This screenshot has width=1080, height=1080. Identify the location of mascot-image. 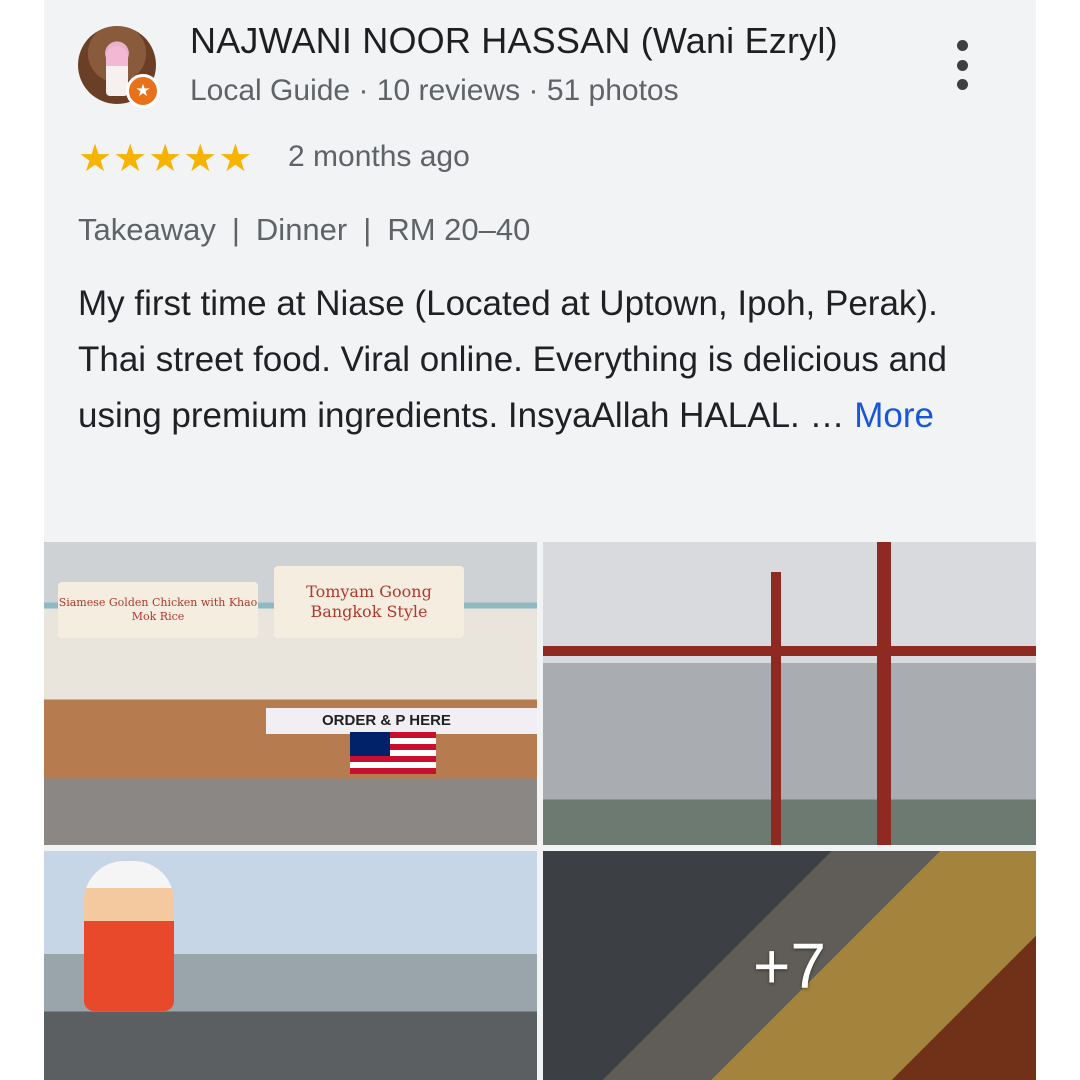
(129, 936).